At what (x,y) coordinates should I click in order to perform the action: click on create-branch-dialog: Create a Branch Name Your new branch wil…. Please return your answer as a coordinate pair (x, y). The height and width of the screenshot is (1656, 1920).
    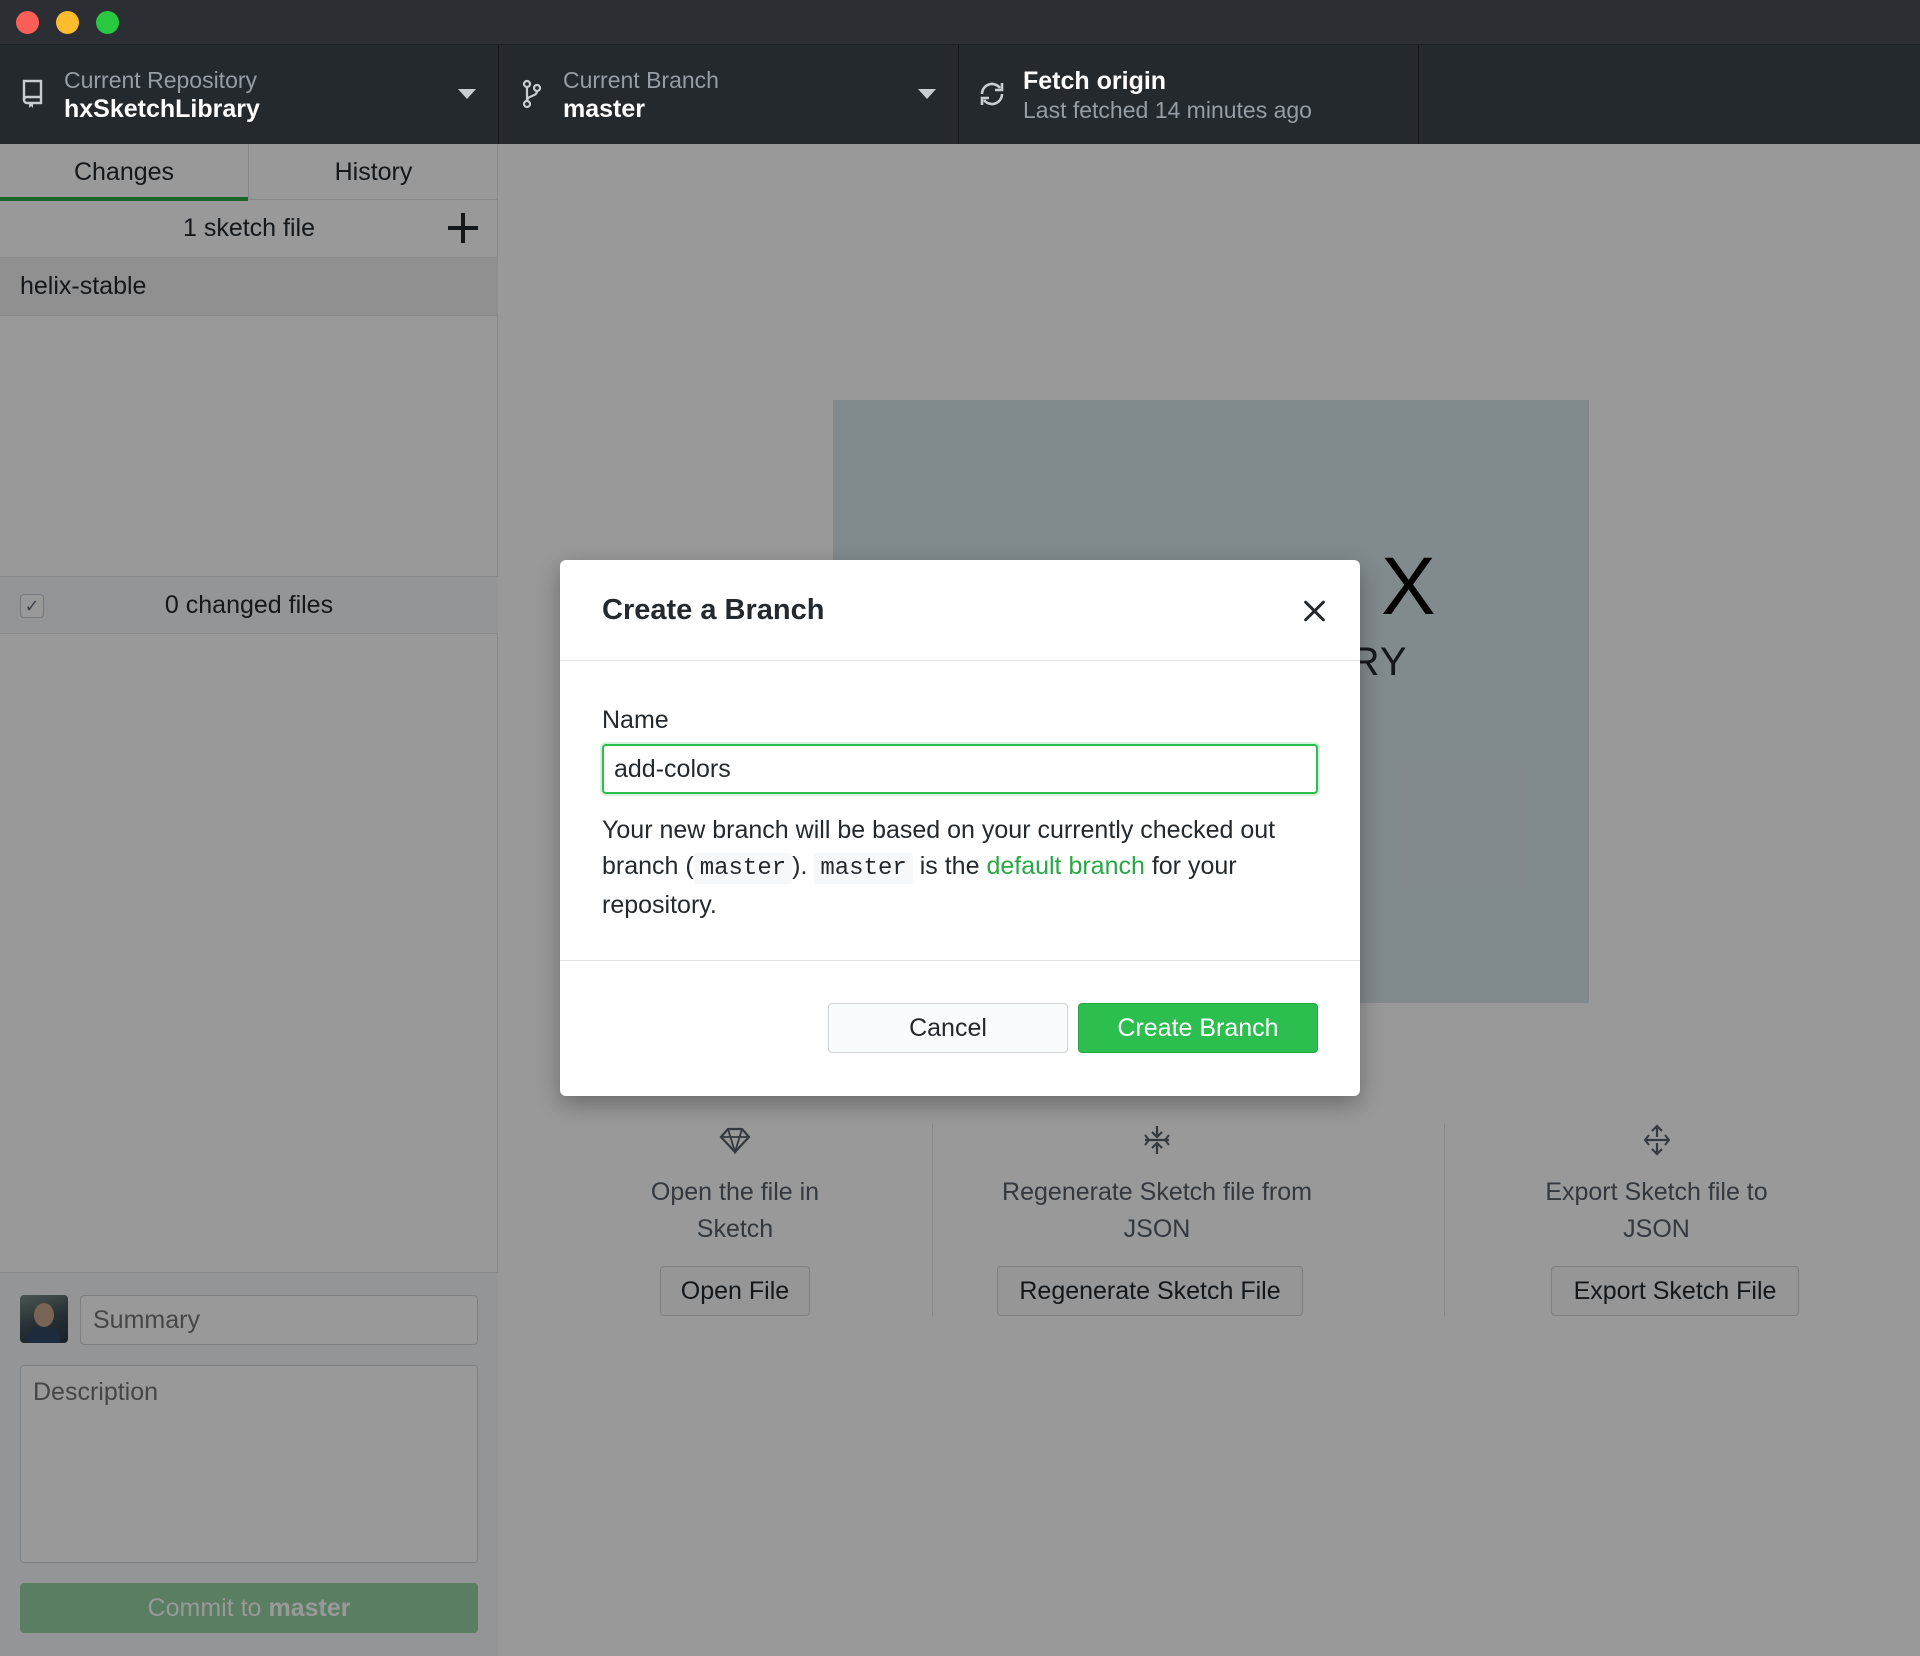
    Looking at the image, I should click on (960, 828).